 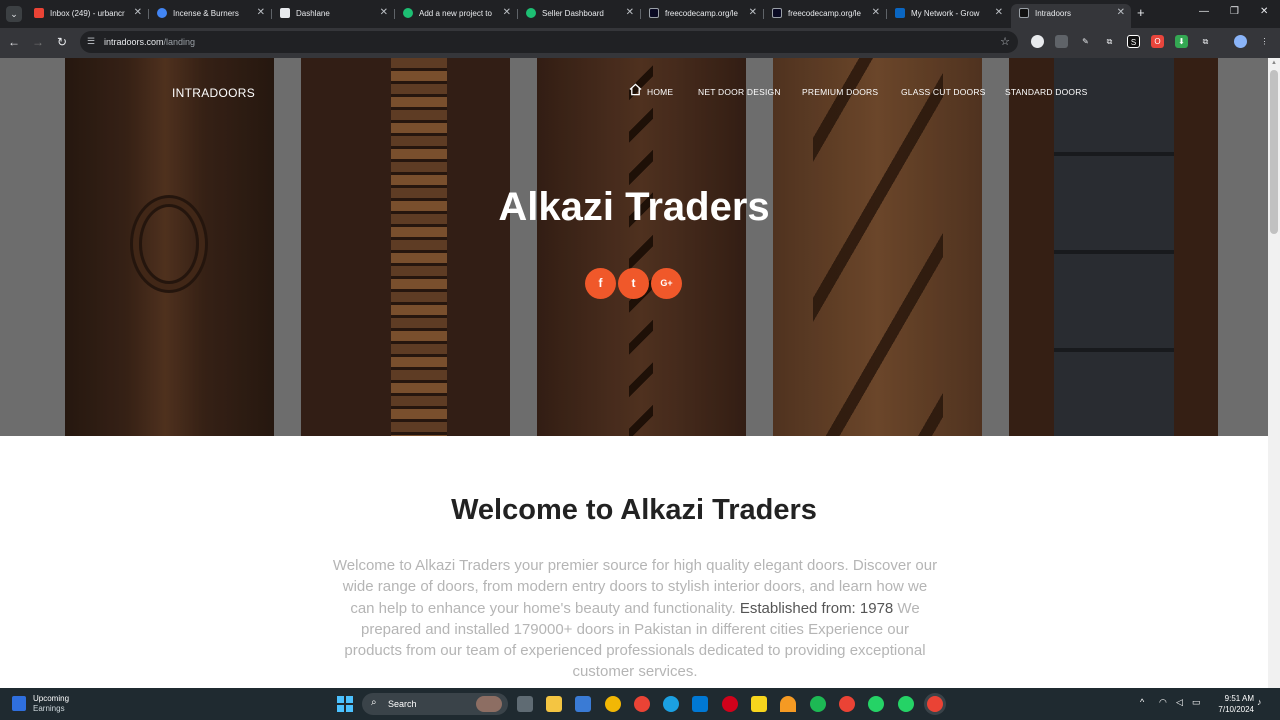 What do you see at coordinates (818, 704) in the screenshot?
I see `spotify-icon` at bounding box center [818, 704].